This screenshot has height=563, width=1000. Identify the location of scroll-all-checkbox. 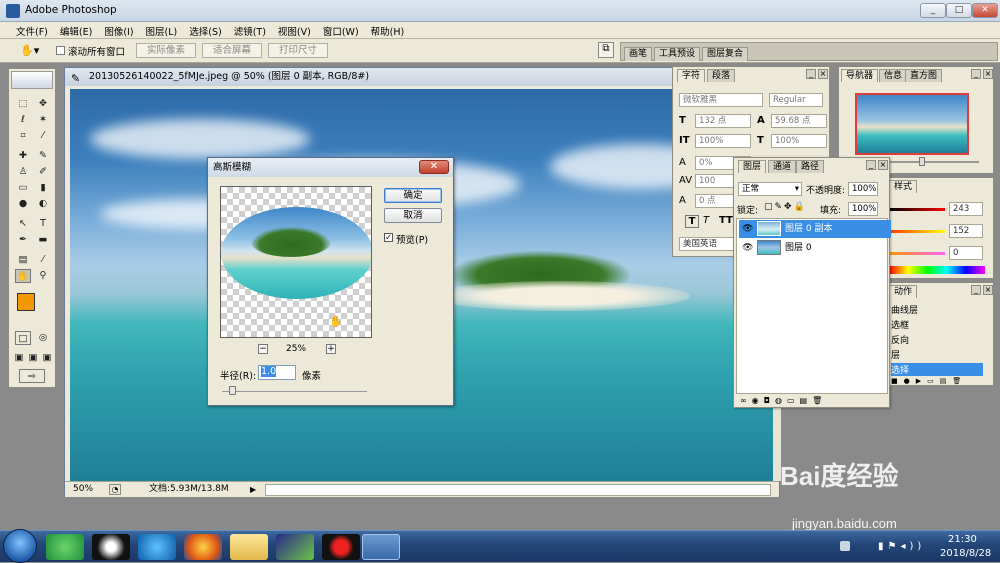
(60, 50).